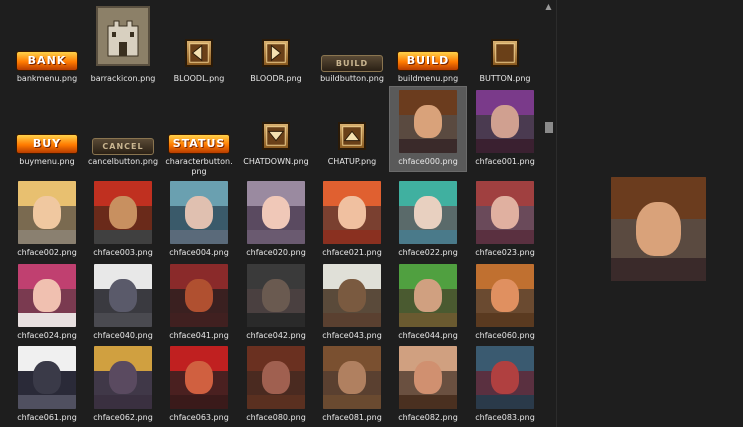  What do you see at coordinates (505, 78) in the screenshot?
I see `file-name-label: BUTTON.png` at bounding box center [505, 78].